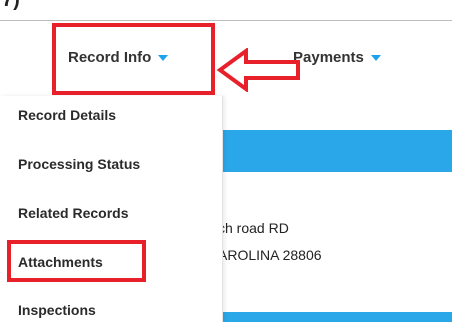 This screenshot has height=322, width=452. I want to click on menu-item-record-details: Record Details, so click(67, 115).